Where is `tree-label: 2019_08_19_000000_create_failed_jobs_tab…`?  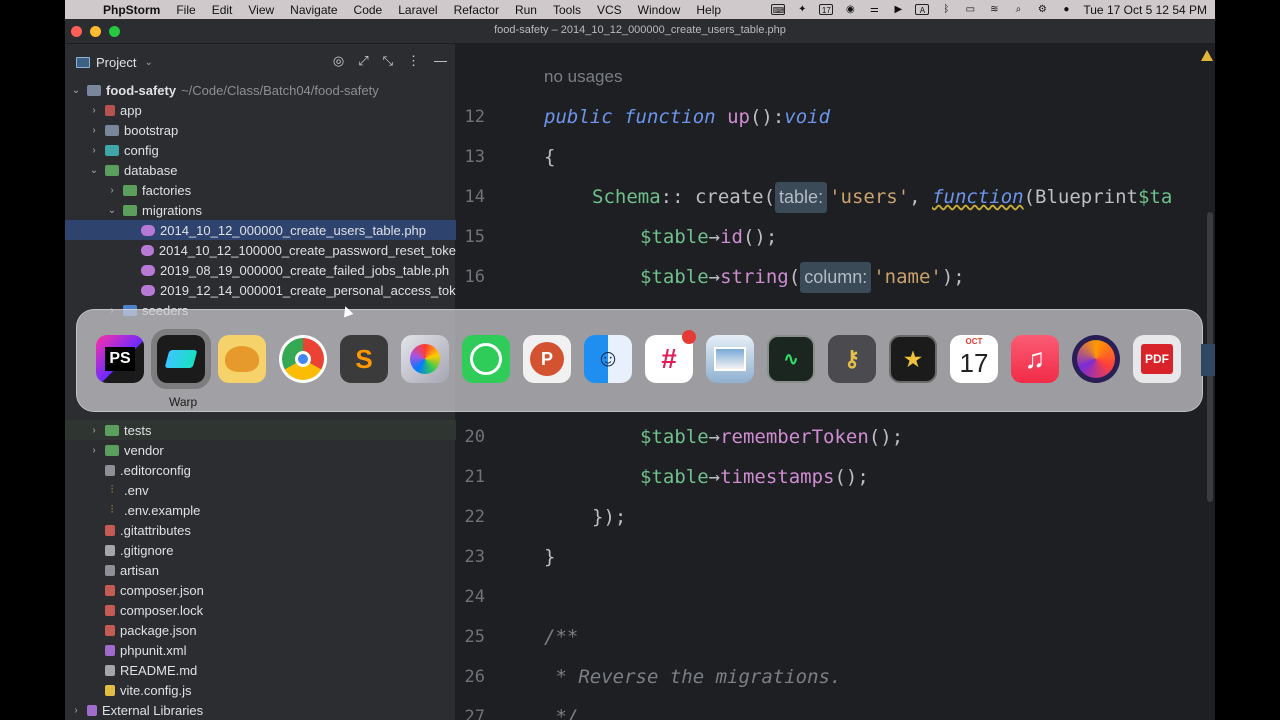 tree-label: 2019_08_19_000000_create_failed_jobs_tab… is located at coordinates (305, 270).